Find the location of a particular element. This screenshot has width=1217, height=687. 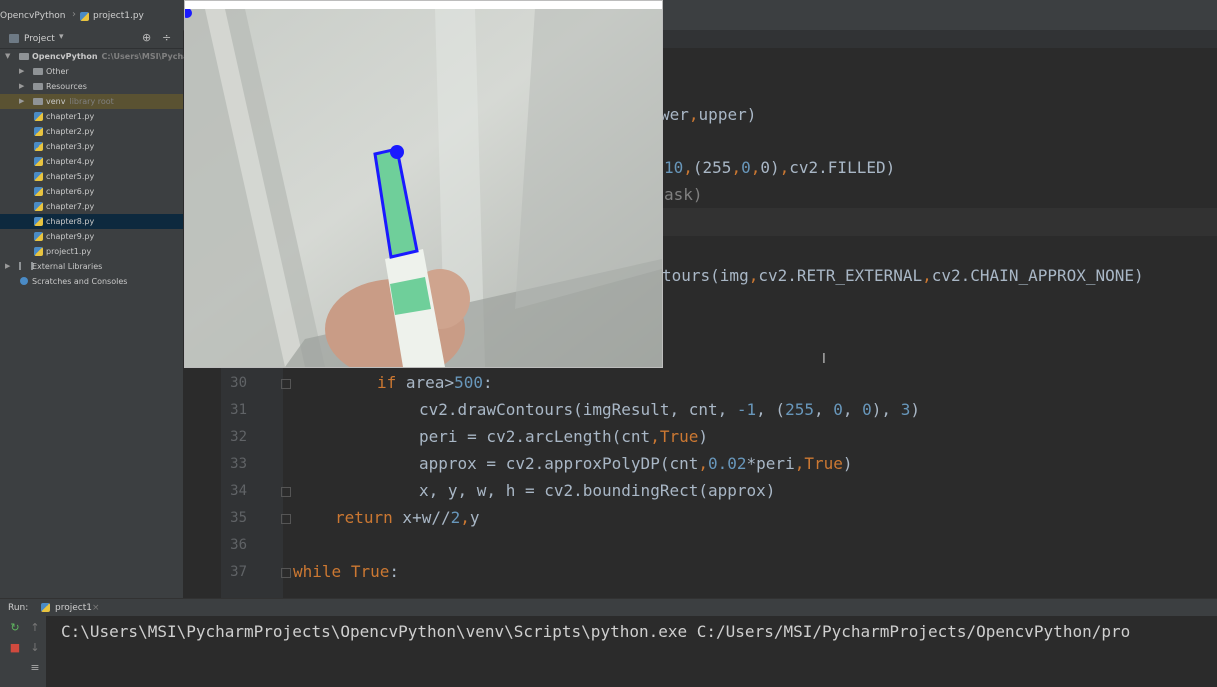

tree-item-label: project1.py is located at coordinates (69, 251).